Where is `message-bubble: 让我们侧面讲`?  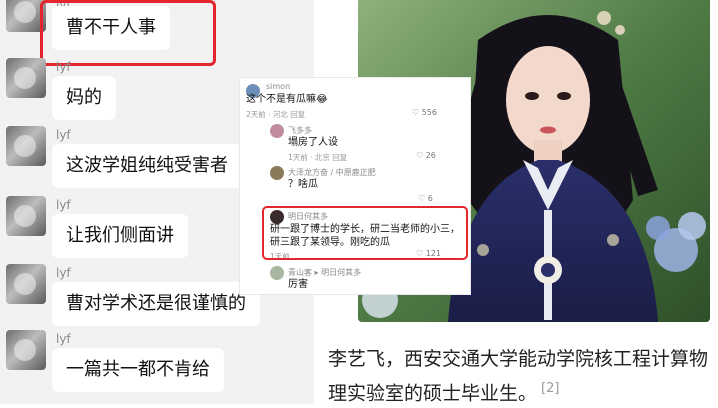
message-bubble: 让我们侧面讲 is located at coordinates (120, 236).